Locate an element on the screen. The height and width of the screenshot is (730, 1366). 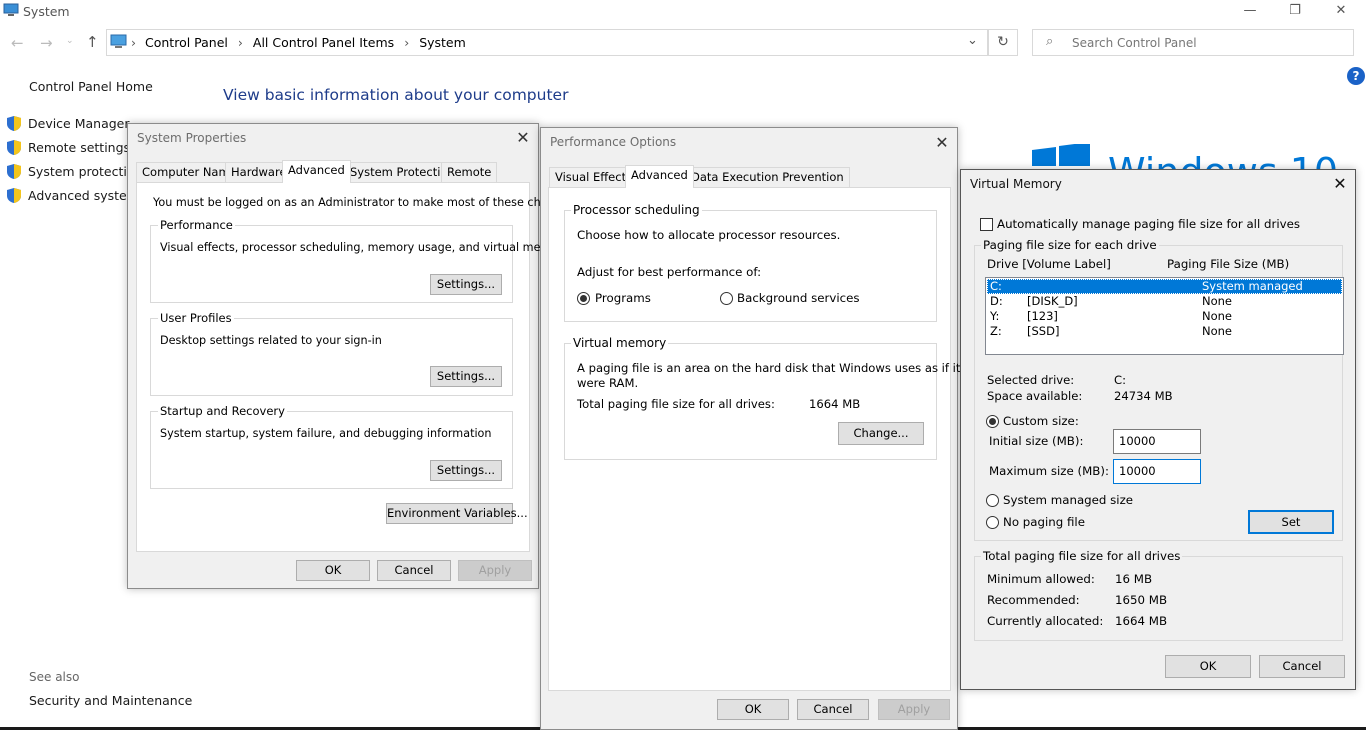
breadcrumb-control-panel: Control Panel is located at coordinates (186, 42).